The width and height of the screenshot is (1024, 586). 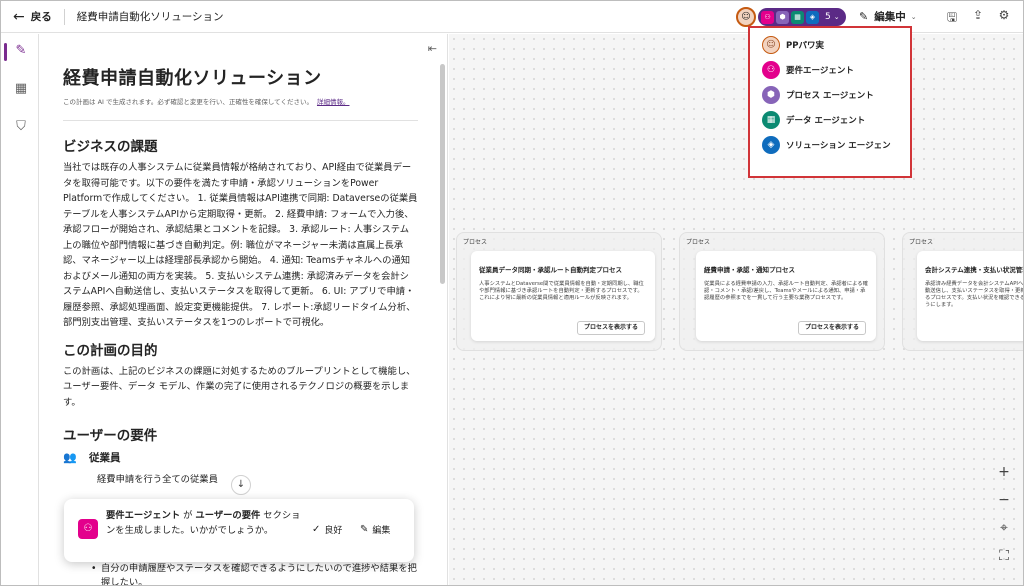 I want to click on table-icon: ▦, so click(x=21, y=89).